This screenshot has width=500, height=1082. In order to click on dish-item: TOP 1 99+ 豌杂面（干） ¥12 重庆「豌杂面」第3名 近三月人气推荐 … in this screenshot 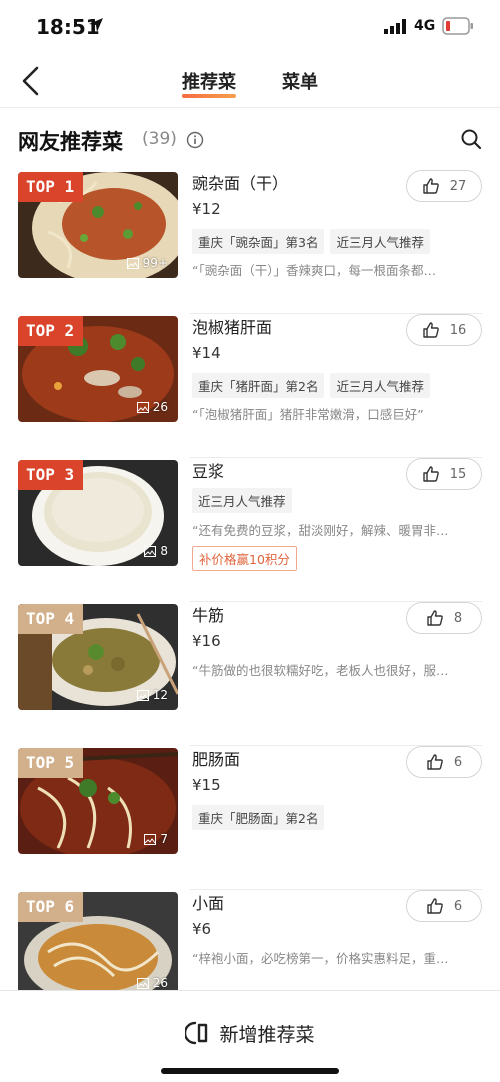, I will do `click(250, 242)`.